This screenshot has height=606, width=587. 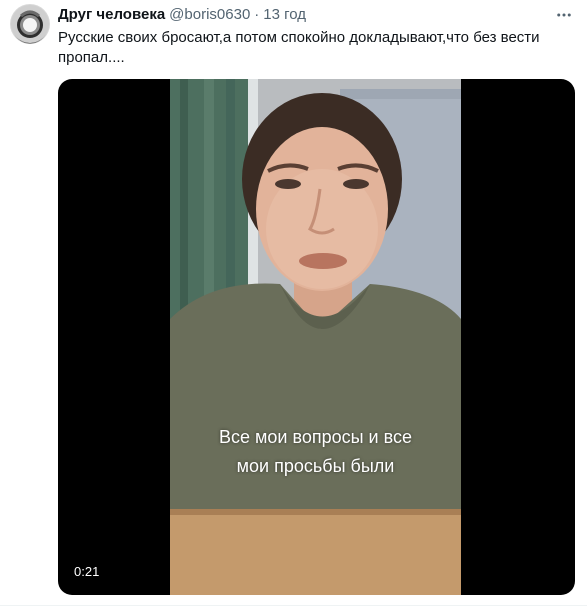 I want to click on more-options-button, so click(x=564, y=15).